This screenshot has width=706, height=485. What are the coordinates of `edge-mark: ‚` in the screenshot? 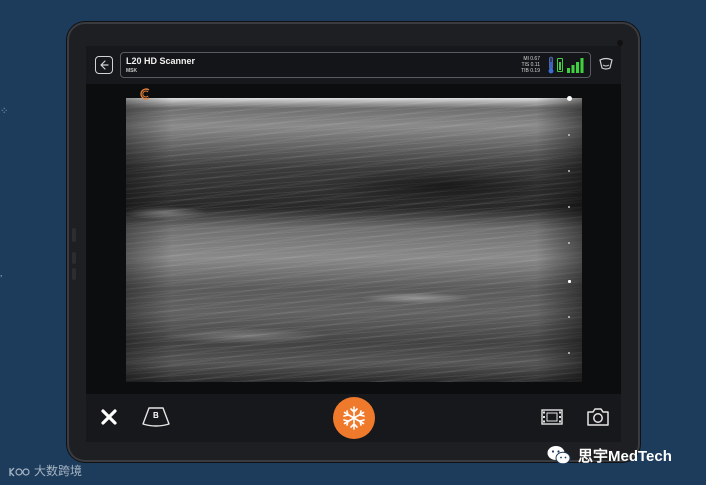 It's located at (1, 273).